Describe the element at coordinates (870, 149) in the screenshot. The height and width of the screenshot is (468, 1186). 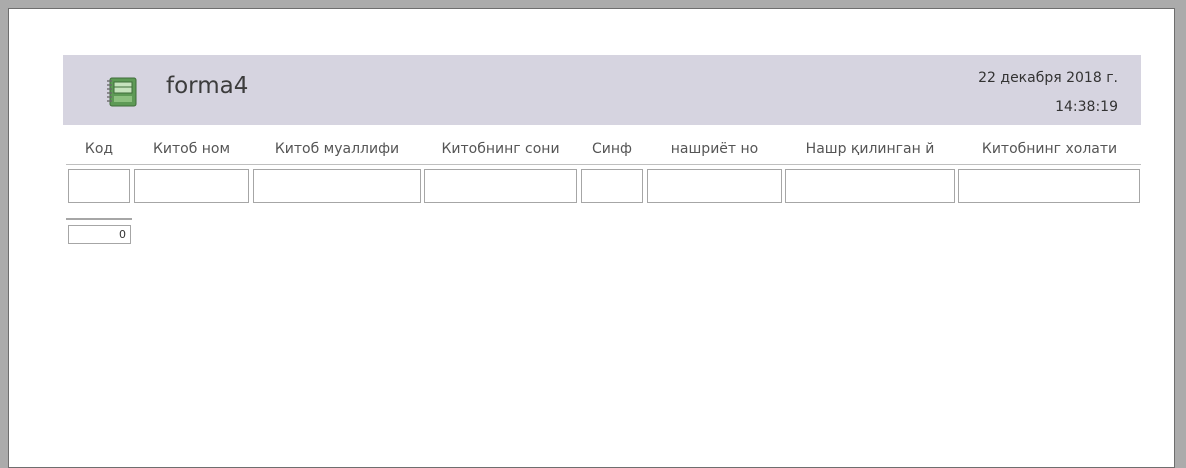
I see `column-header-nashr-yili: Нашр қилинган й` at that location.